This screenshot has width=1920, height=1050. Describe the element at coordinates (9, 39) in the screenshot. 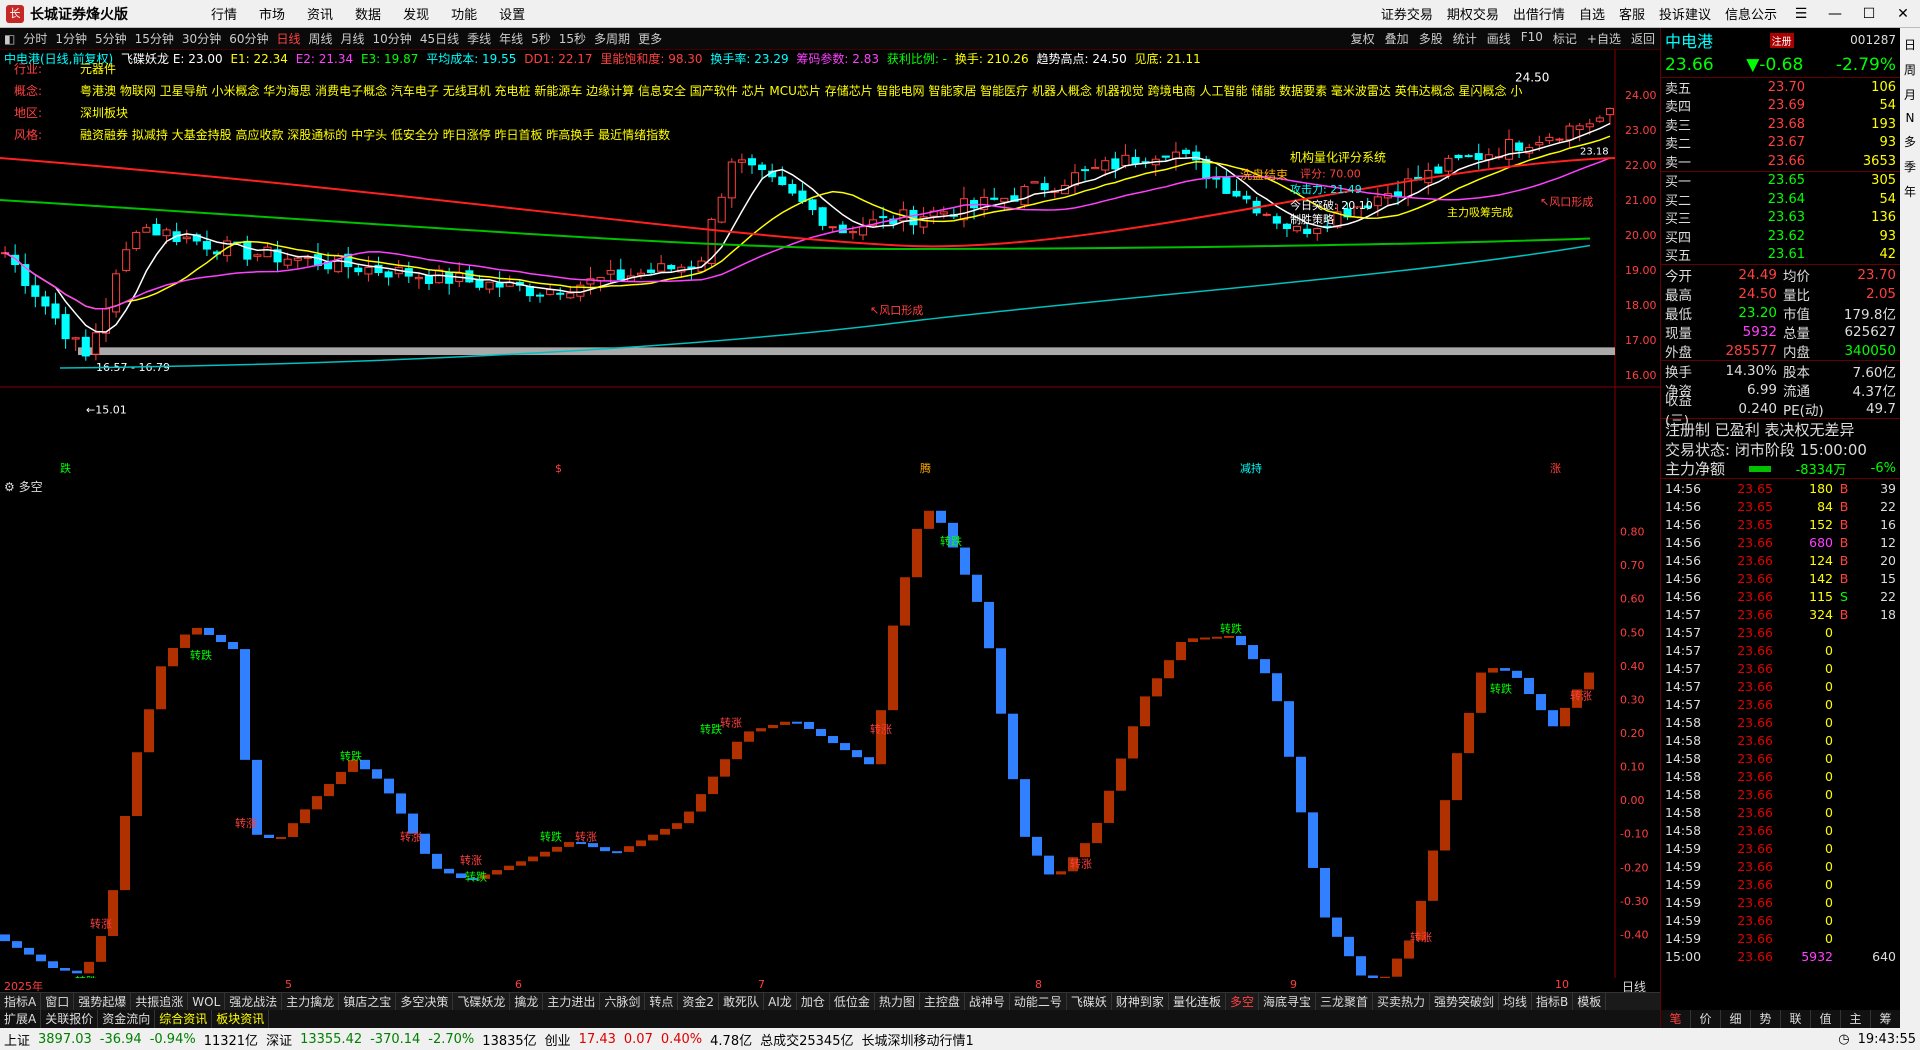

I see `collapse-icon: ◧` at that location.